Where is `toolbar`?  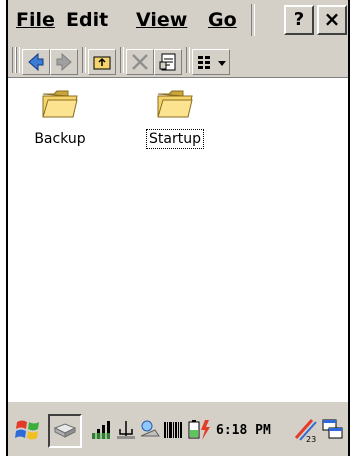
toolbar is located at coordinates (178, 59).